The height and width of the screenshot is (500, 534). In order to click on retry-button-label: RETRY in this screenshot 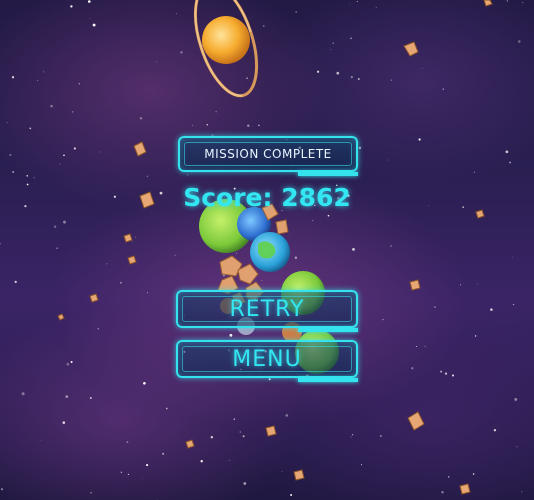, I will do `click(267, 309)`.